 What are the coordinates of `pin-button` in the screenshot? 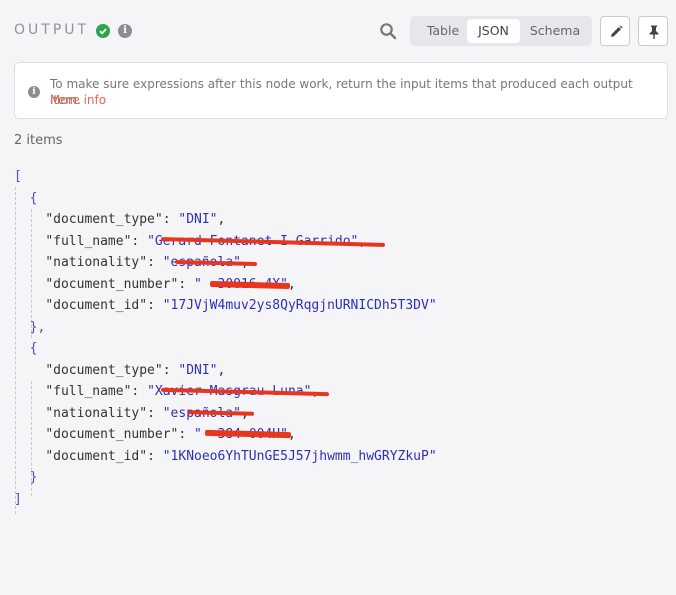 It's located at (653, 31).